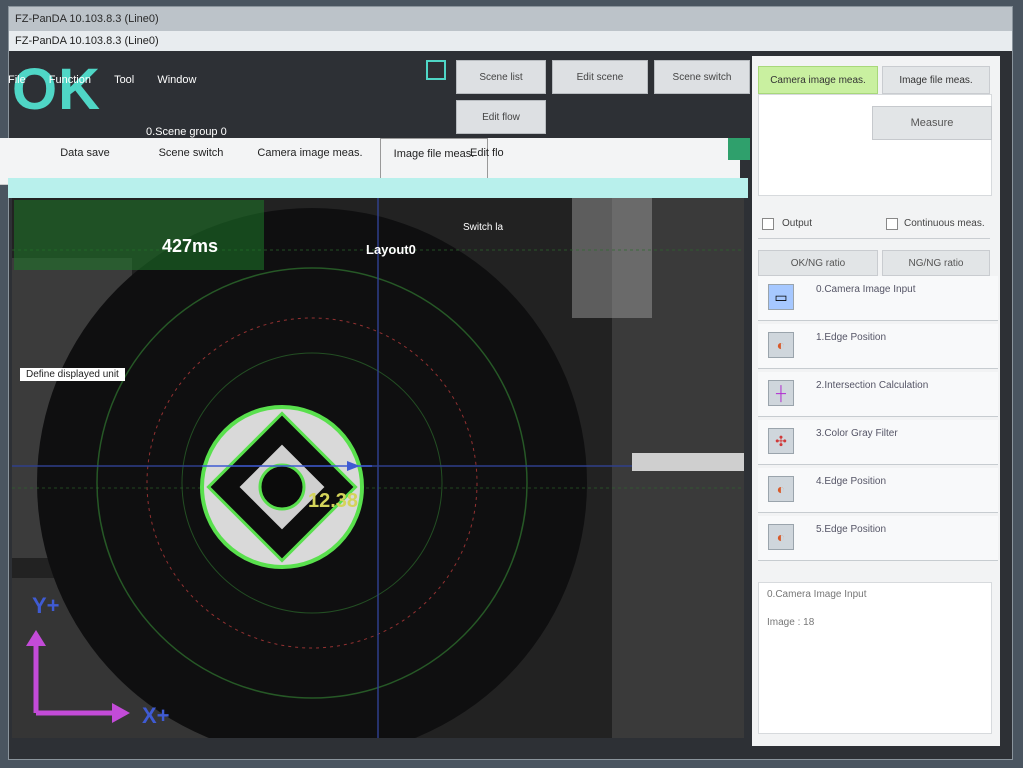  I want to click on scene-list-label: Scene list, so click(501, 77).